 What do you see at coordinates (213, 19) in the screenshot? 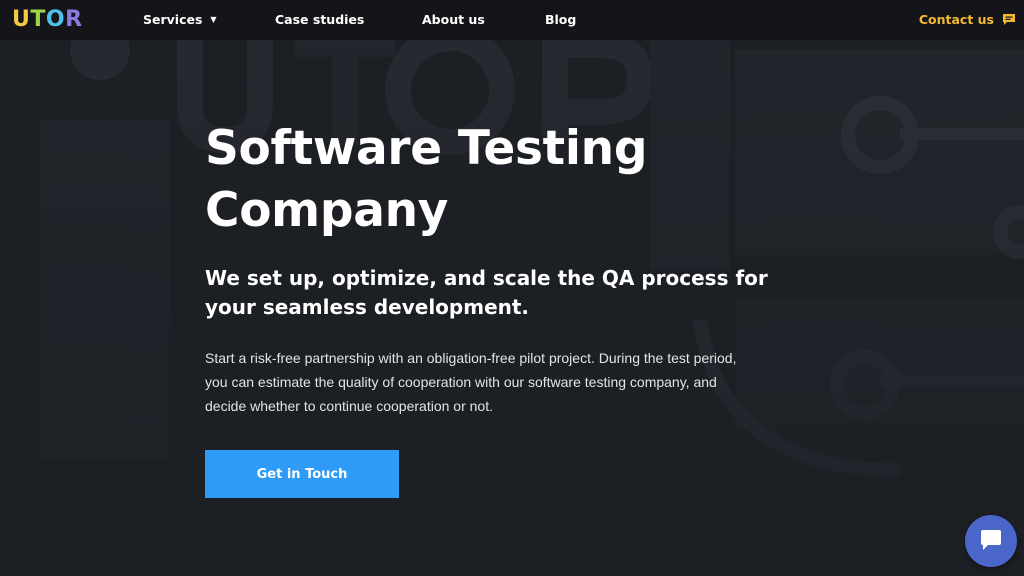
I see `caret-down-icon: ▼` at bounding box center [213, 19].